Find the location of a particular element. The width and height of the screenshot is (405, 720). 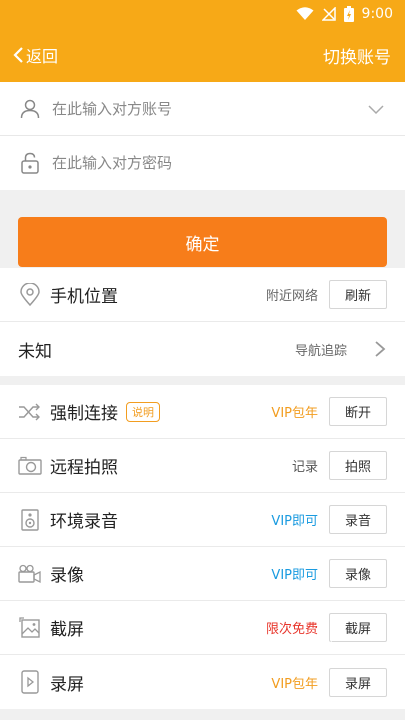

take-photo-button: 拍照 is located at coordinates (358, 465).